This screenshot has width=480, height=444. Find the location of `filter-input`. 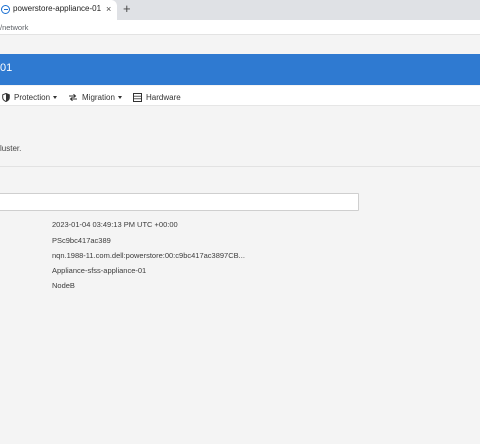

filter-input is located at coordinates (179, 202).